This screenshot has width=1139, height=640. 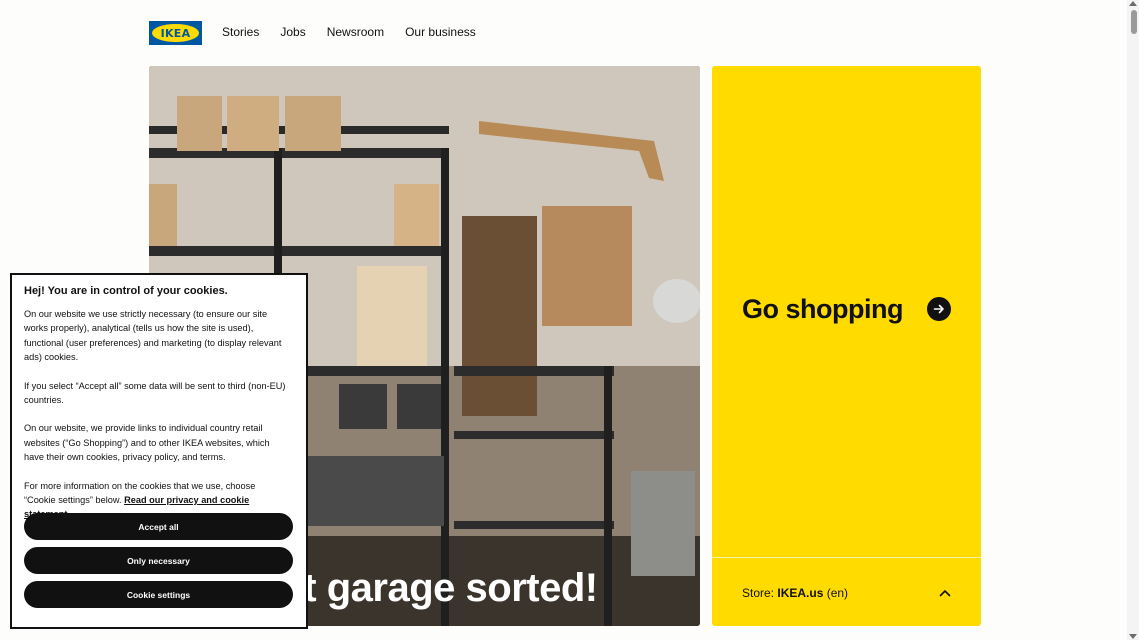 I want to click on nav-jobs: Jobs, so click(x=292, y=32).